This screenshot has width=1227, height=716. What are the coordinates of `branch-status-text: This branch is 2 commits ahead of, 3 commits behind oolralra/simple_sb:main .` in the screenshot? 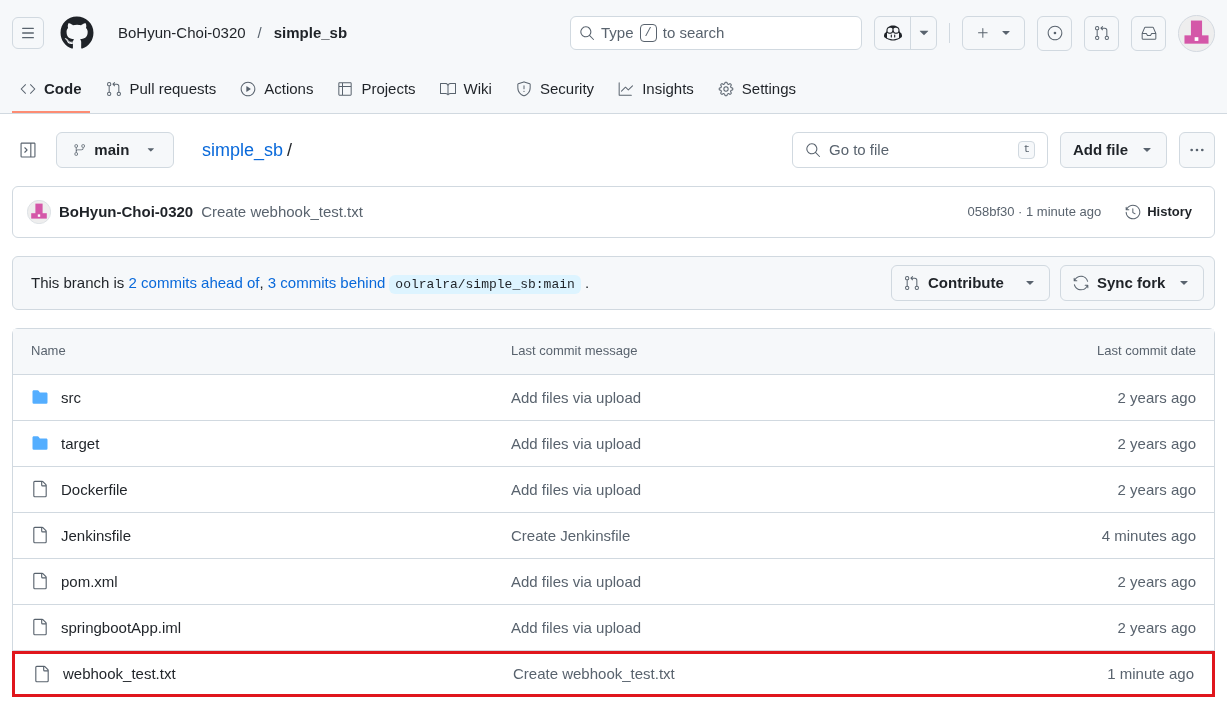 It's located at (310, 283).